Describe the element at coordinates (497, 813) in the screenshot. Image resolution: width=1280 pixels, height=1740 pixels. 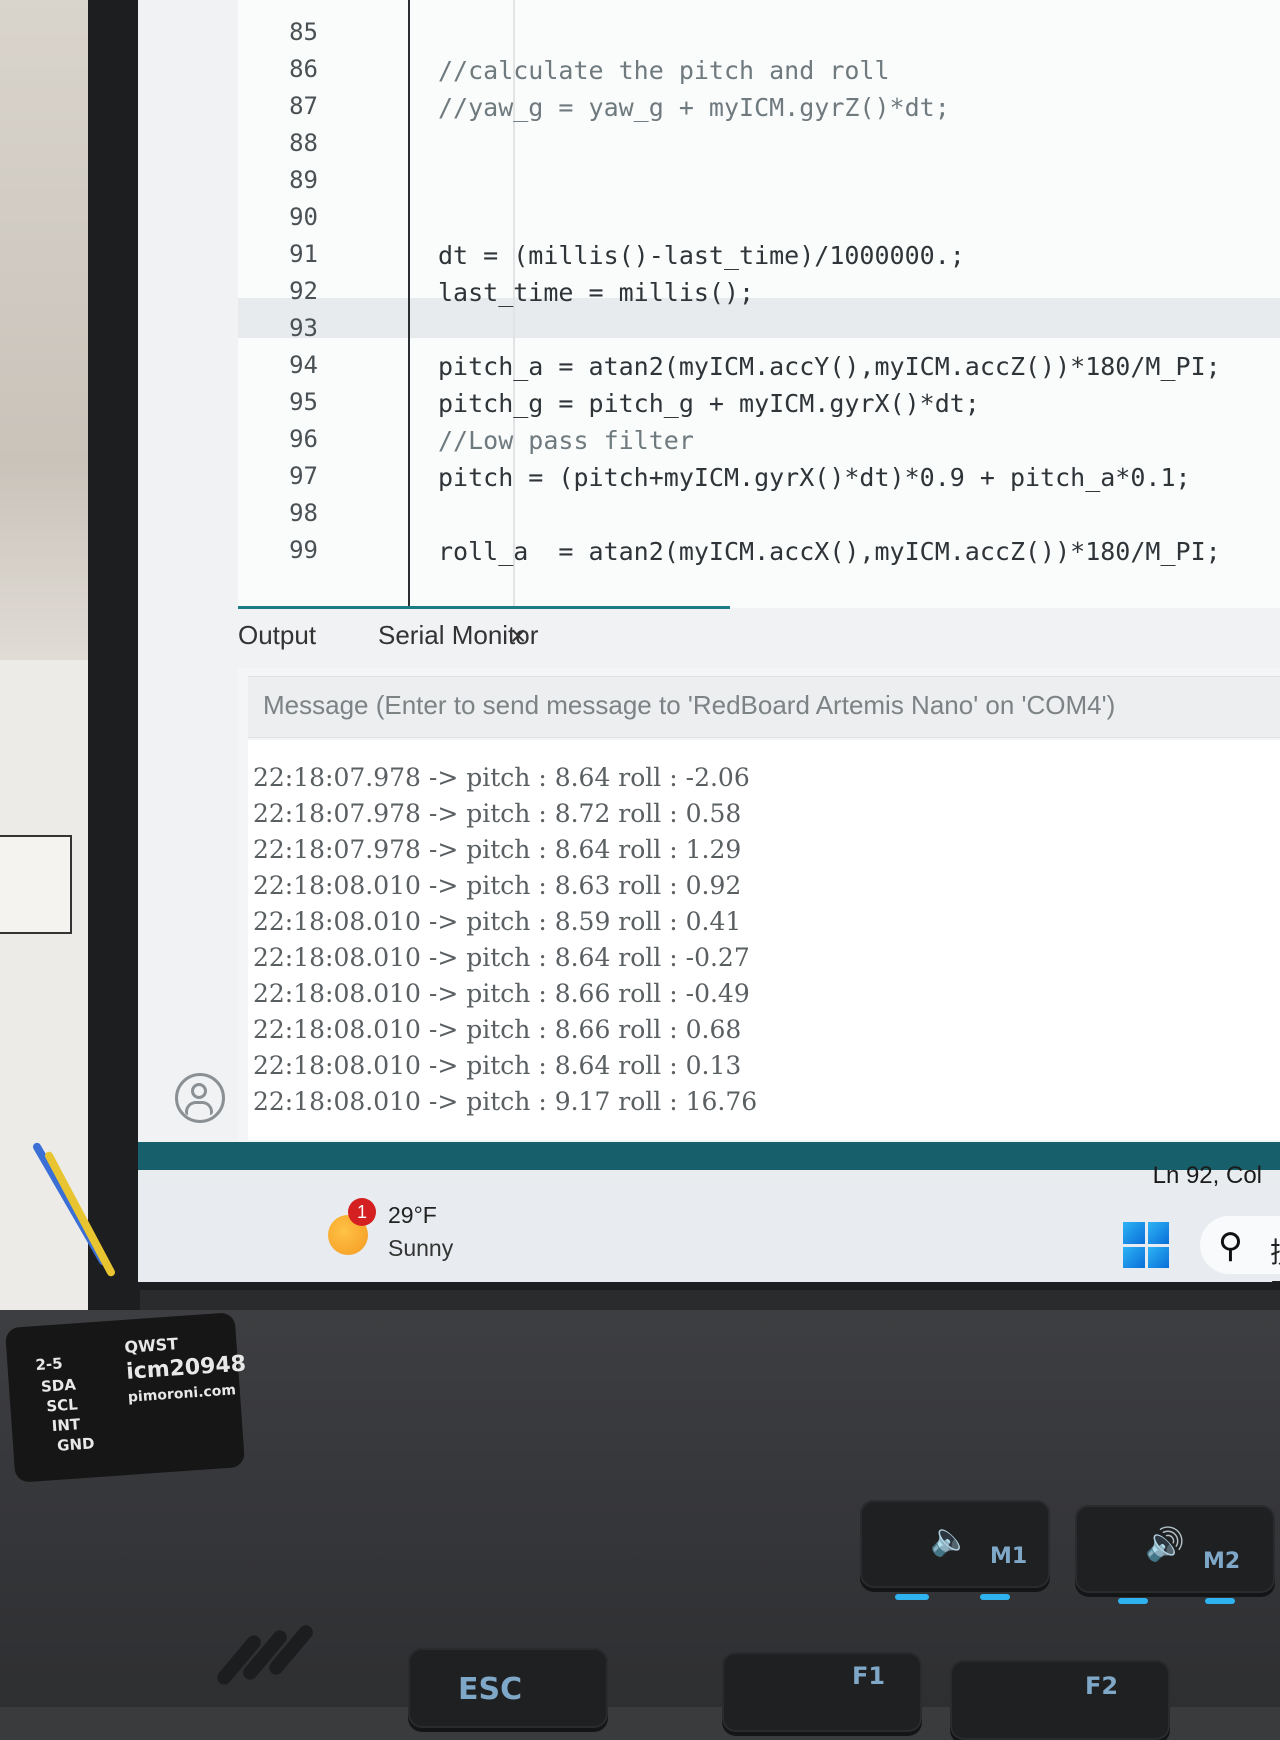
I see `serial-line: 22:18:07.978 -> pitch : 8.72 roll : 0.58` at that location.